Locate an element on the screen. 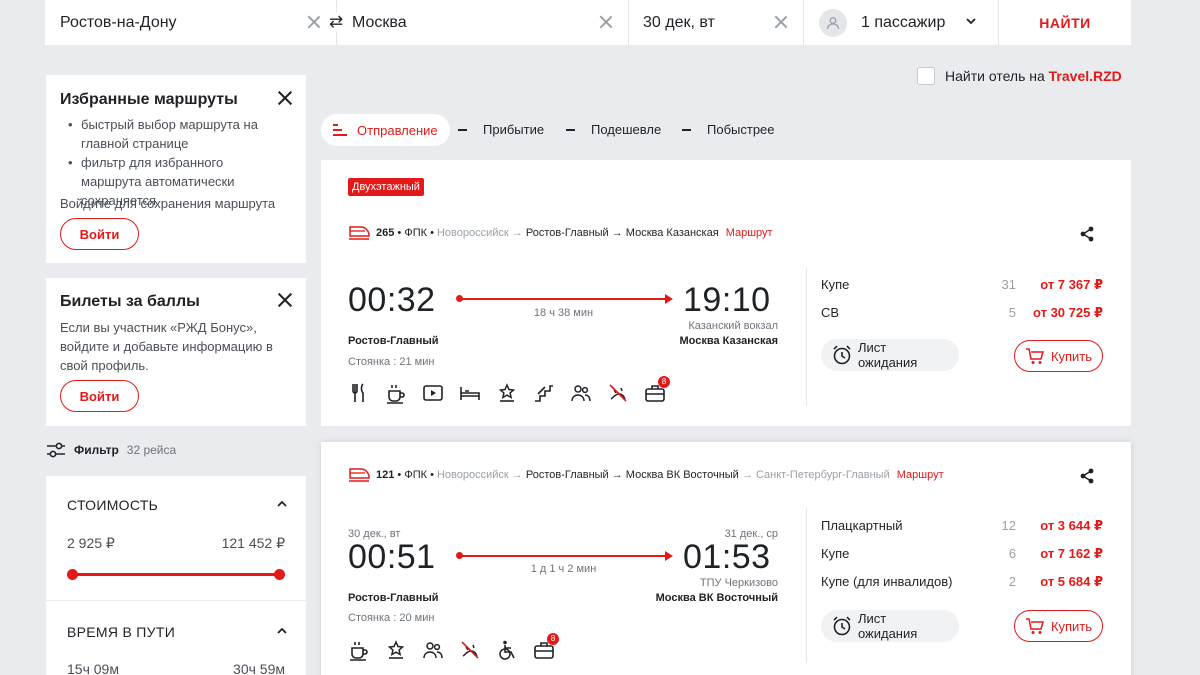 The height and width of the screenshot is (675, 1200). divider is located at coordinates (806, 337).